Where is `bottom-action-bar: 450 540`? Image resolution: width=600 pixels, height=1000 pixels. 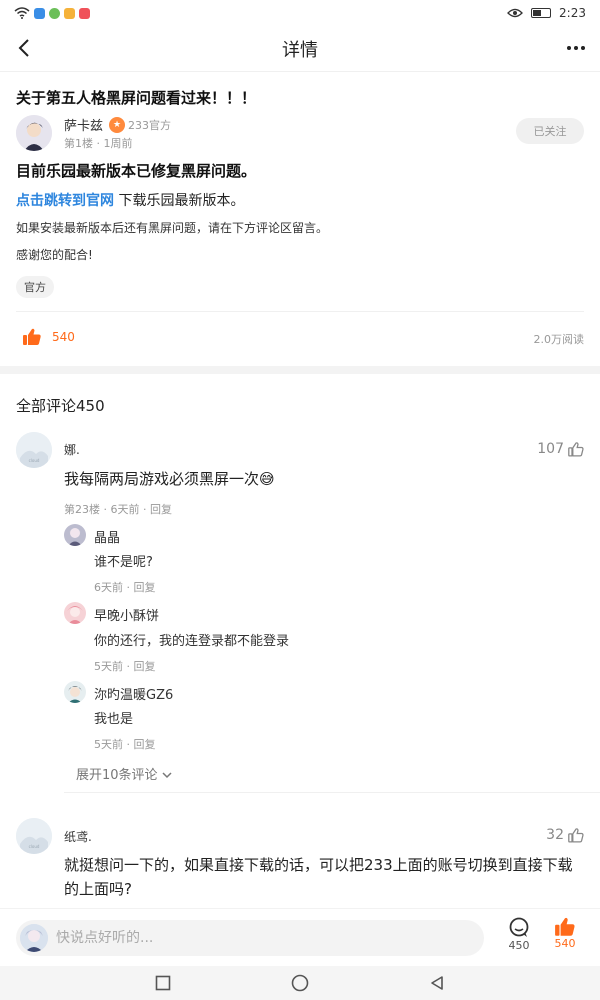
bottom-action-bar: 450 540 is located at coordinates (300, 937).